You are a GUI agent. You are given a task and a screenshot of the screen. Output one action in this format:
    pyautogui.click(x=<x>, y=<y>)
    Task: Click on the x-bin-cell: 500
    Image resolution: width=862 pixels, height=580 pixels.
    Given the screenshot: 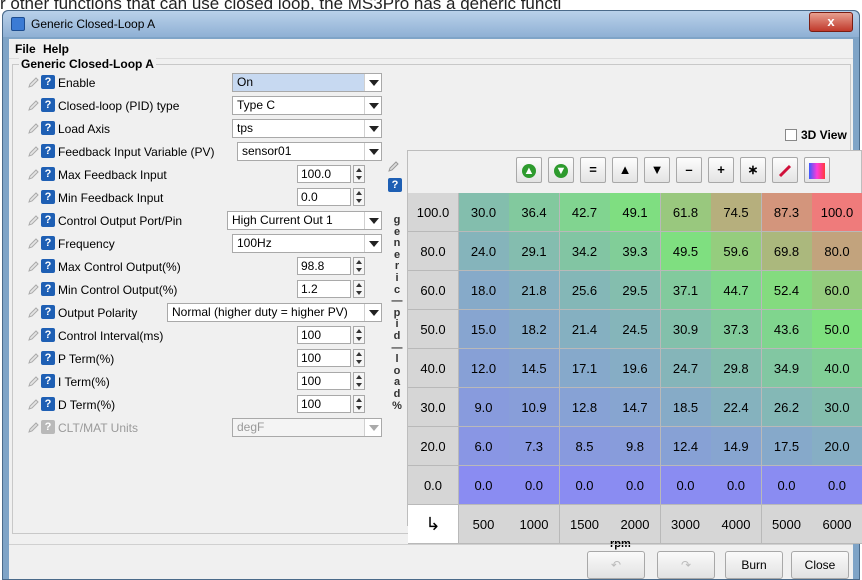 What is the action you would take?
    pyautogui.click(x=484, y=524)
    